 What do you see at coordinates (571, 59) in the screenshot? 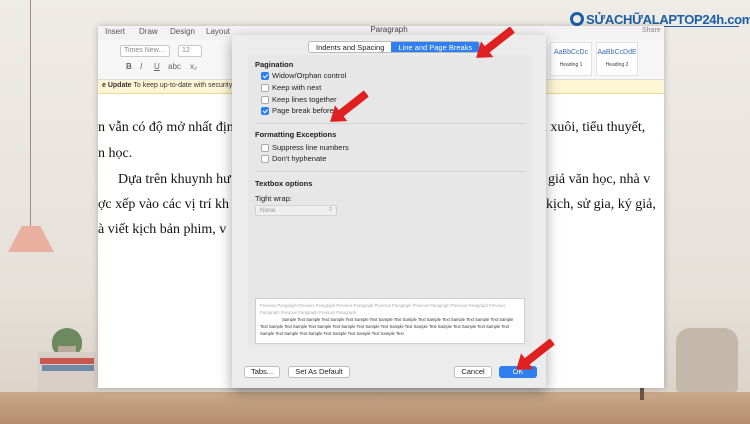
I see `style-heading-1: AaBbCcDc Heading 1` at bounding box center [571, 59].